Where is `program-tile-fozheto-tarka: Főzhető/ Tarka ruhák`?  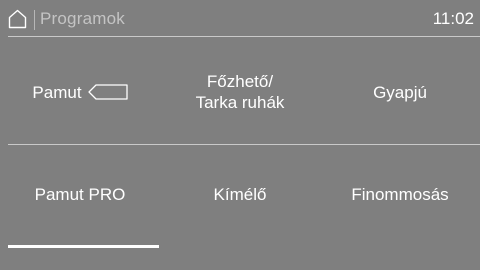
program-tile-fozheto-tarka: Főzhető/ Tarka ruhák is located at coordinates (240, 92).